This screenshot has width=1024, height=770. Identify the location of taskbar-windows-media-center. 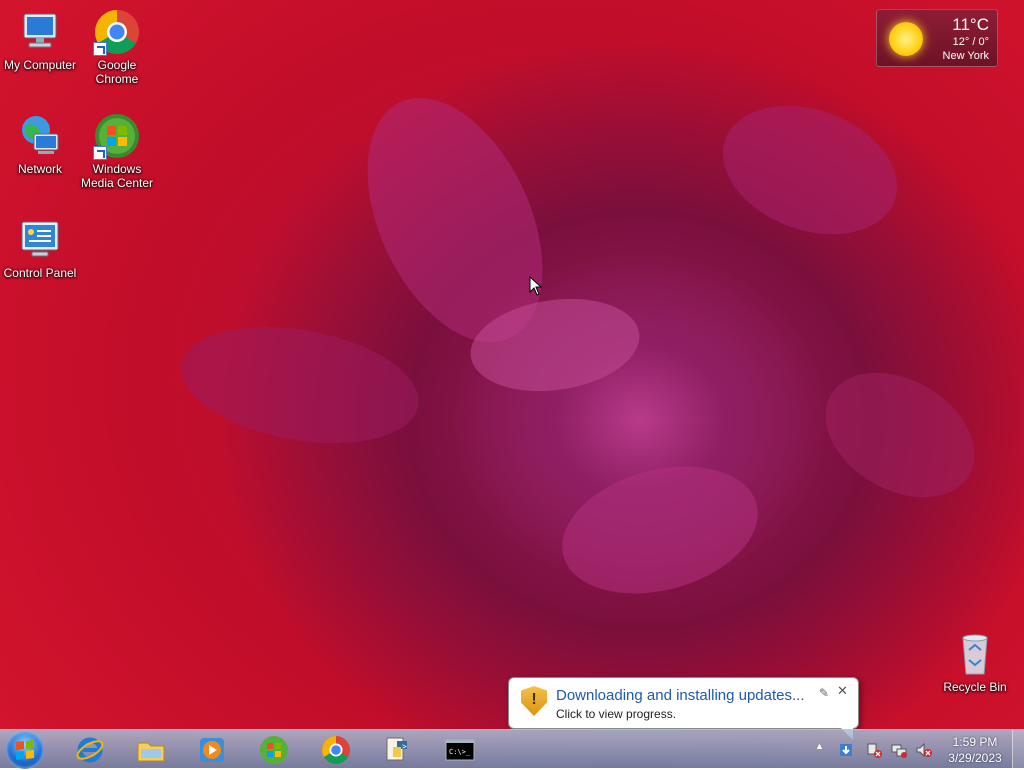
(274, 750).